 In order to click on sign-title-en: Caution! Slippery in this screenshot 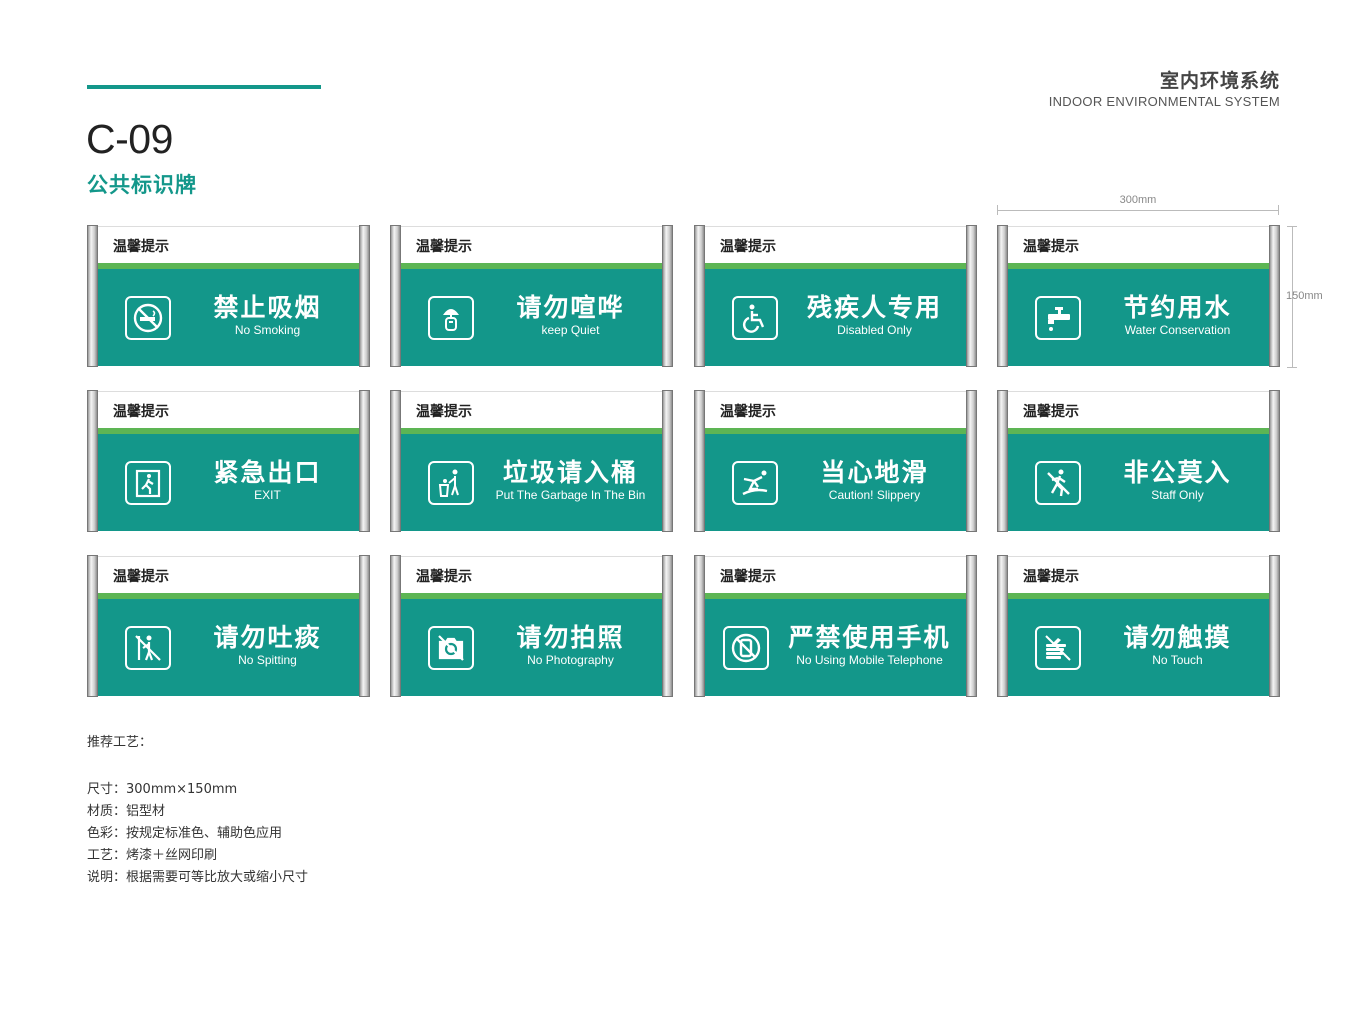, I will do `click(874, 495)`.